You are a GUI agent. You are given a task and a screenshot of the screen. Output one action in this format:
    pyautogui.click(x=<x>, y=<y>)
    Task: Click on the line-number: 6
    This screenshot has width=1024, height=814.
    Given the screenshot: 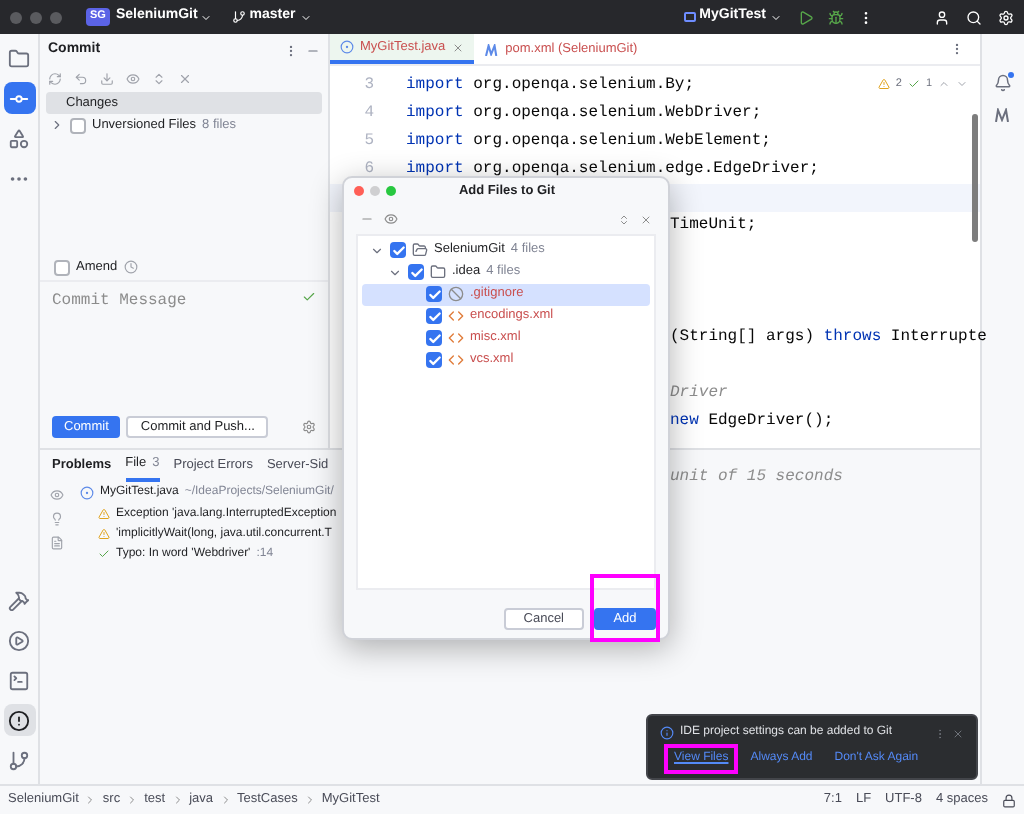 What is the action you would take?
    pyautogui.click(x=369, y=170)
    